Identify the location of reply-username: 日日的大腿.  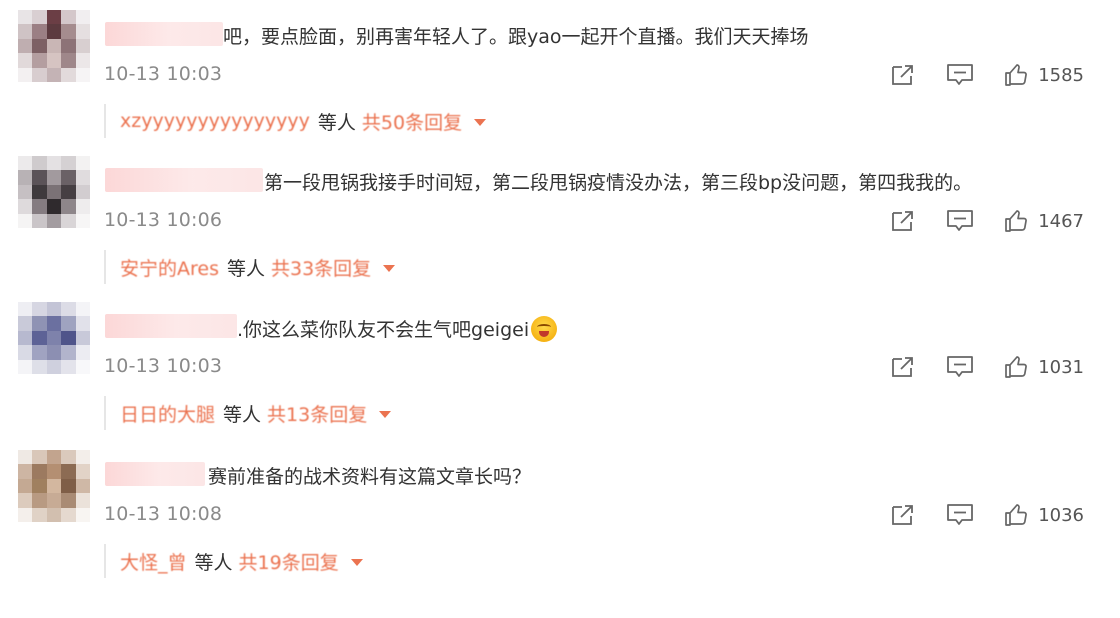
(167, 413).